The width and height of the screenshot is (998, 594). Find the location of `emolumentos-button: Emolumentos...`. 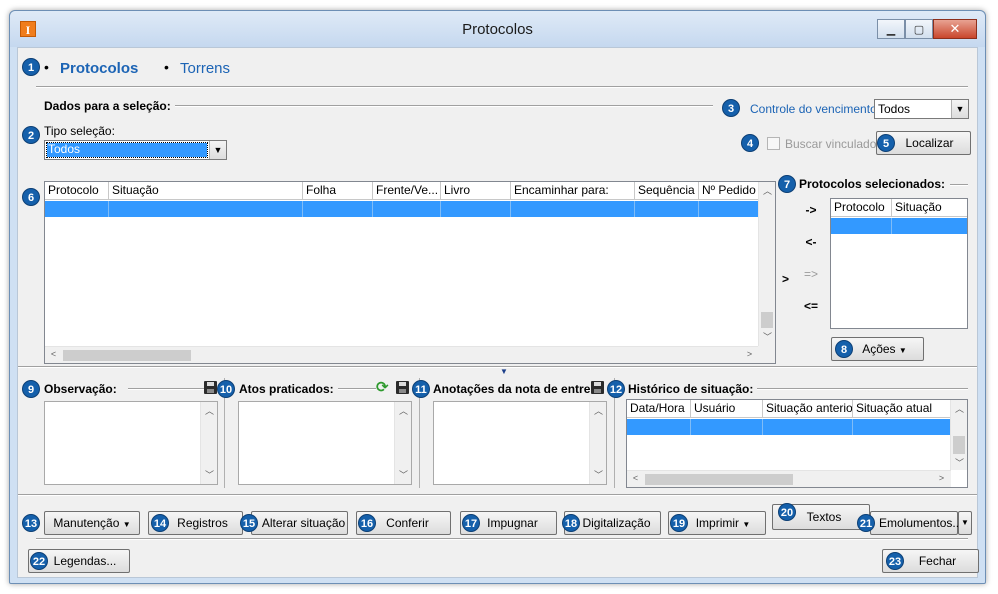

emolumentos-button: Emolumentos... is located at coordinates (916, 523).